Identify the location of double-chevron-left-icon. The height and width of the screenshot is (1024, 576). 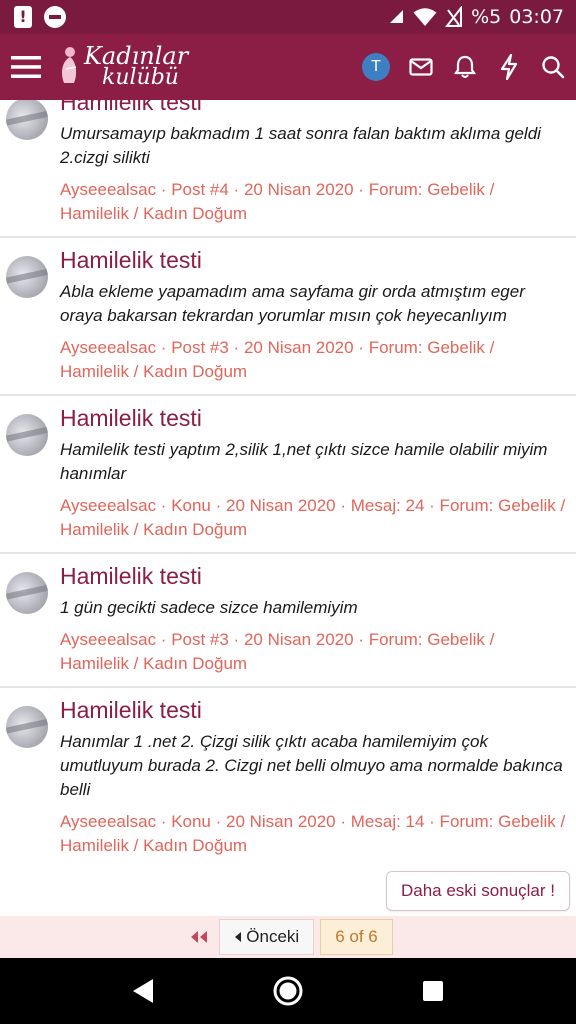
(199, 937).